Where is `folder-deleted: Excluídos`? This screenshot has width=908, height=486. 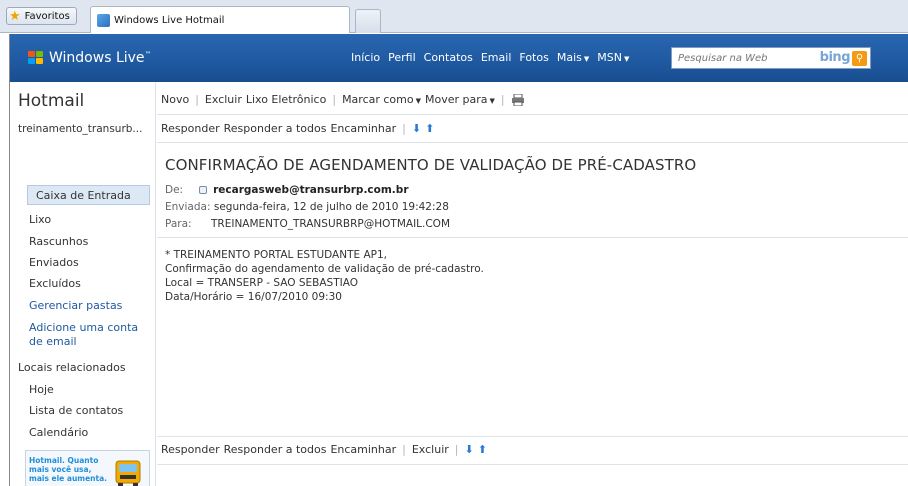 folder-deleted: Excluídos is located at coordinates (55, 283).